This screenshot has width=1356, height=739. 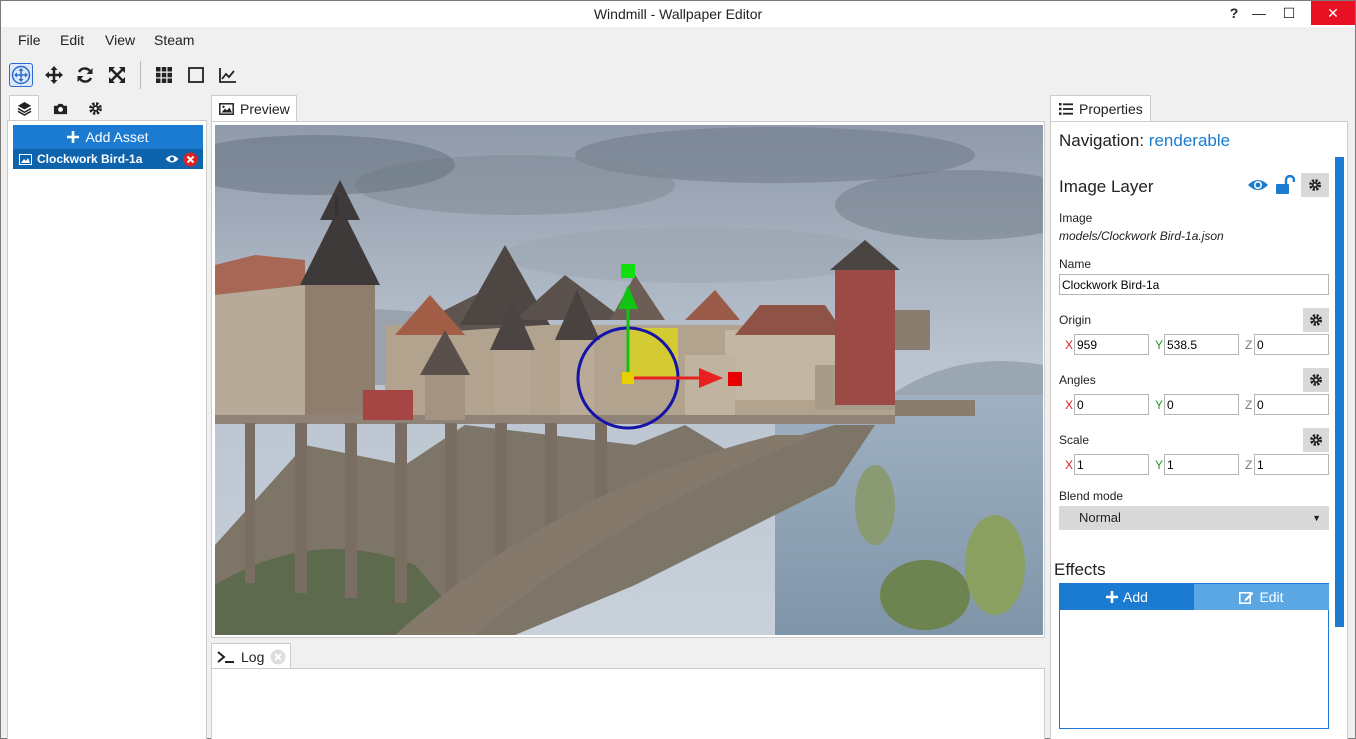 I want to click on image-label: Image, so click(x=1076, y=218).